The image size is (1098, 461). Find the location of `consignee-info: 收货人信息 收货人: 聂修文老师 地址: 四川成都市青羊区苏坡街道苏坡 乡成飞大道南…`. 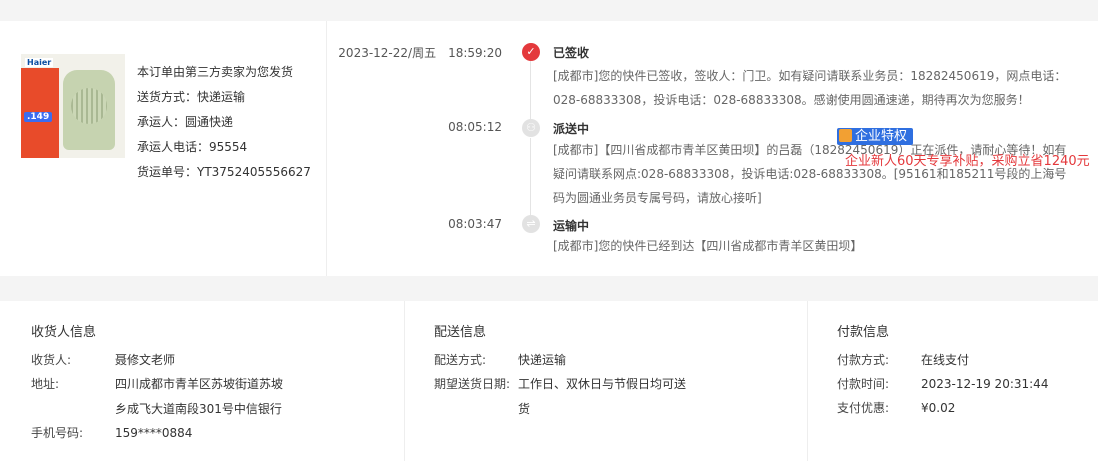

consignee-info: 收货人信息 收货人: 聂修文老师 地址: 四川成都市青羊区苏坡街道苏坡 乡成飞大道南… is located at coordinates (201, 381).